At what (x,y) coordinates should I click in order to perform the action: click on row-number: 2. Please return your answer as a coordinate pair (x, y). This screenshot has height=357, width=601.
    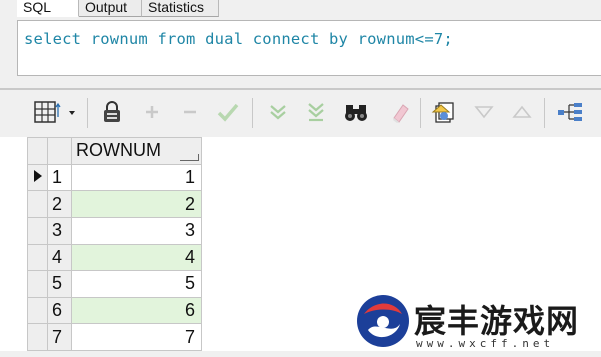
    Looking at the image, I should click on (59, 204).